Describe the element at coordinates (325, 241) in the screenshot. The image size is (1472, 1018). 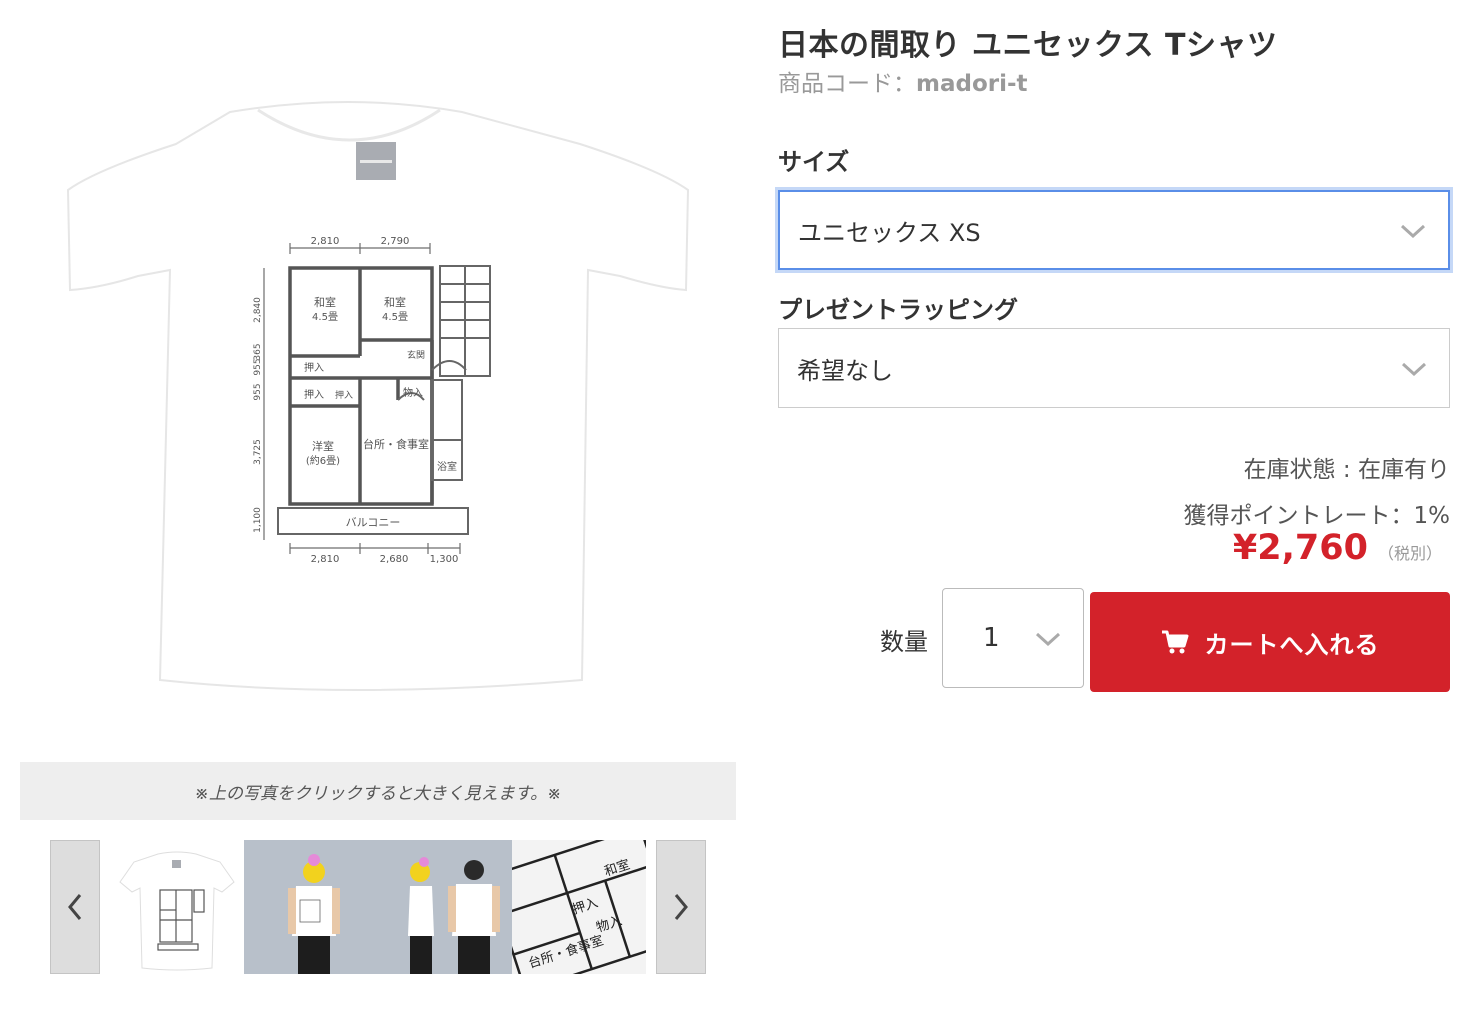
I see `dim-top-1: 2,810` at that location.